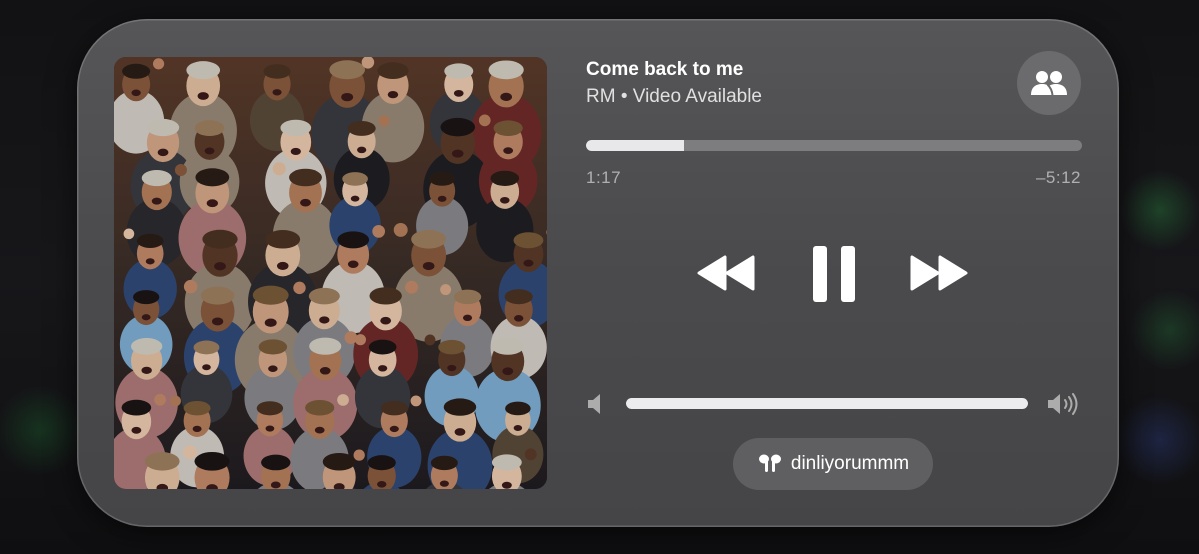 The width and height of the screenshot is (1199, 554). What do you see at coordinates (594, 404) in the screenshot?
I see `speaker-low-icon` at bounding box center [594, 404].